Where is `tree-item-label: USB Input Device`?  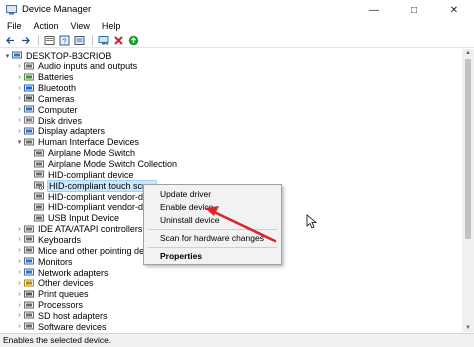 tree-item-label: USB Input Device is located at coordinates (84, 218).